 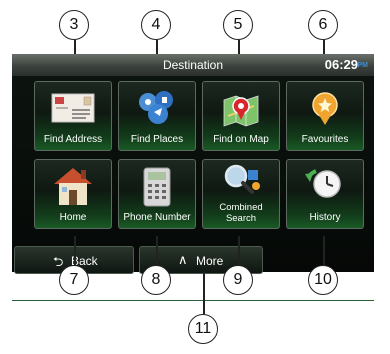 What do you see at coordinates (210, 261) in the screenshot?
I see `more-label: More` at bounding box center [210, 261].